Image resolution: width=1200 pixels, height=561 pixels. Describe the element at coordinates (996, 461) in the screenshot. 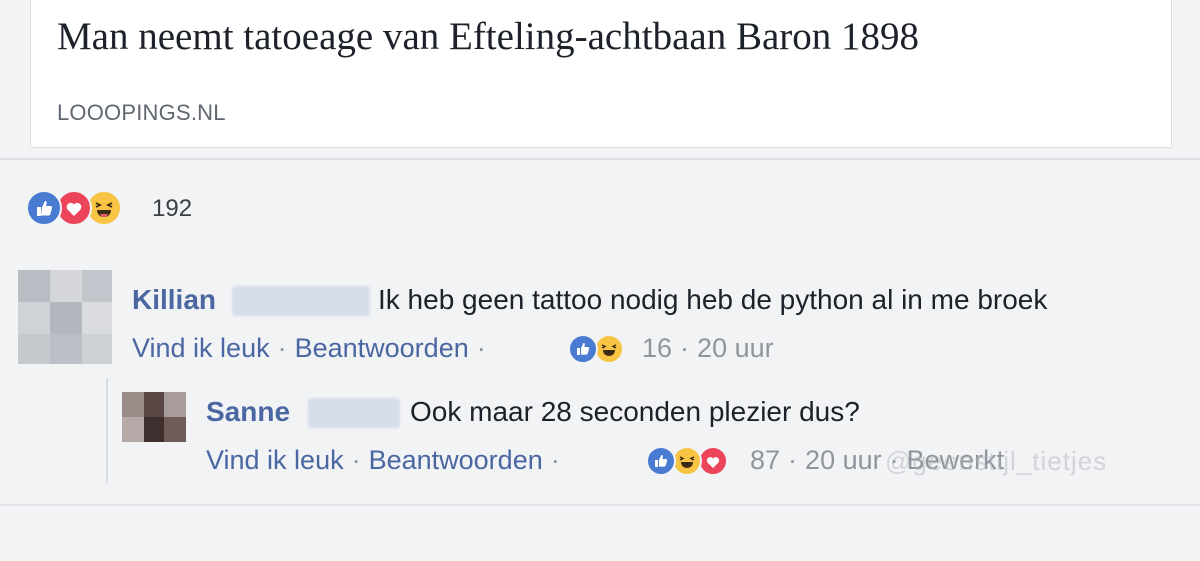

I see `watermark: @geenstijl_tietjes` at that location.